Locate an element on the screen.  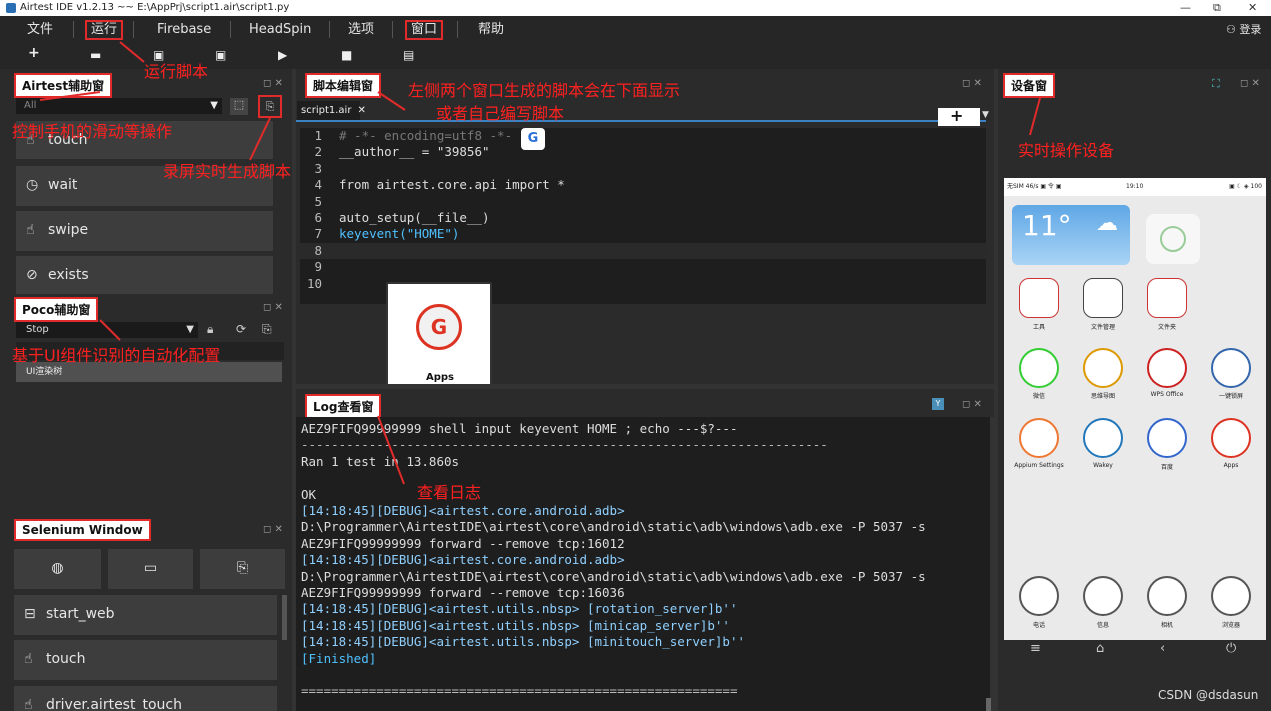
watermark: CSDN @dsdasun is located at coordinates (1208, 695).